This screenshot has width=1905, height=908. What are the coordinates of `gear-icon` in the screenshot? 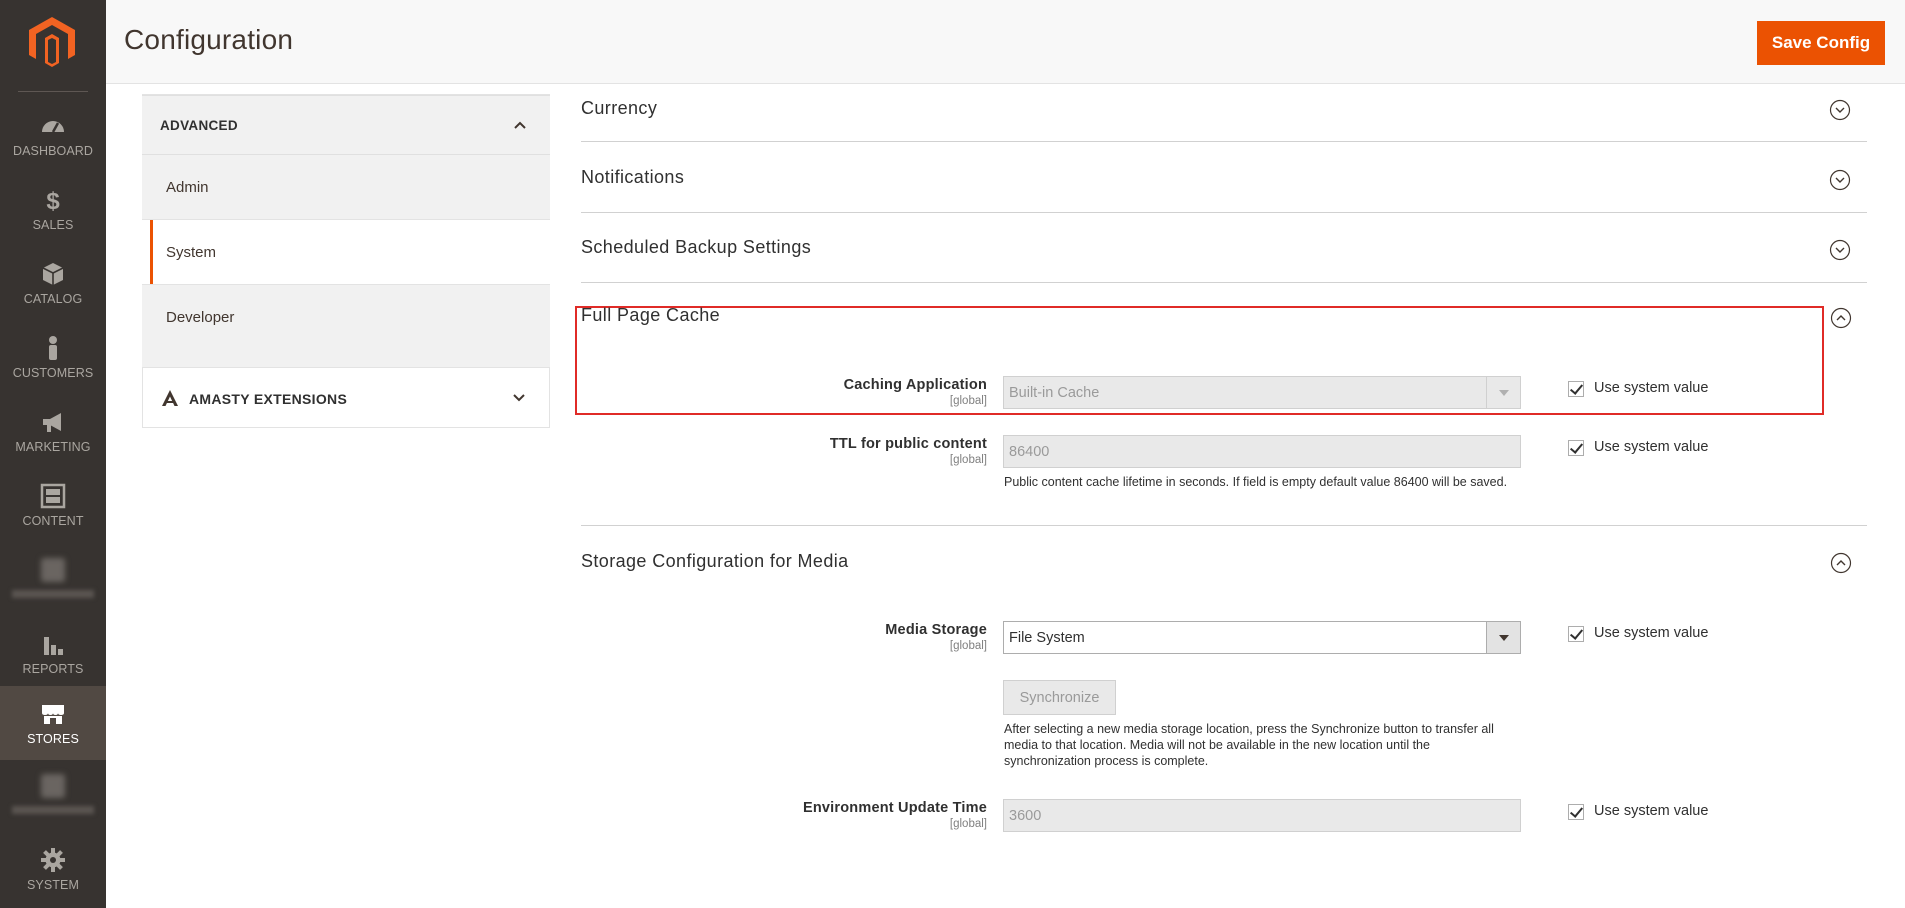 It's located at (53, 860).